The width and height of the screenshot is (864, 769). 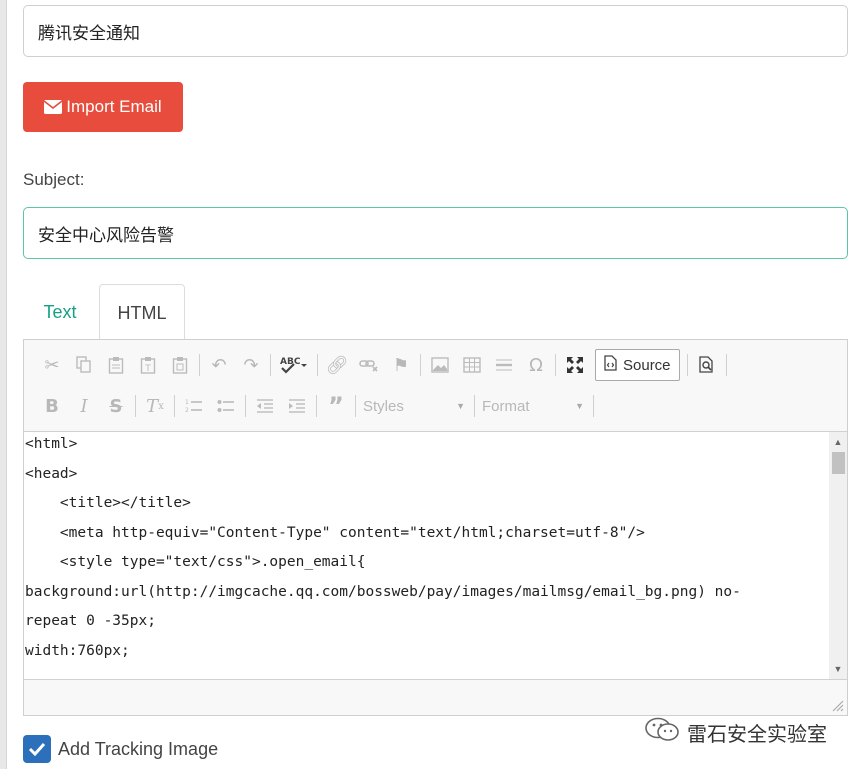 I want to click on code-line: width:760px;, so click(x=77, y=651).